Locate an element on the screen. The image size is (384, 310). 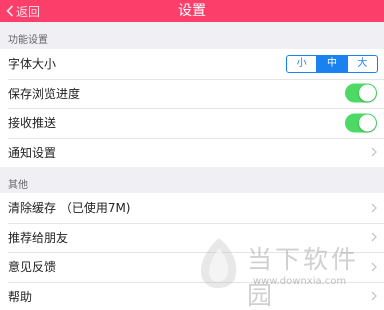
clear-cache-label: 清除缓存 （已使用7M) is located at coordinates (69, 208).